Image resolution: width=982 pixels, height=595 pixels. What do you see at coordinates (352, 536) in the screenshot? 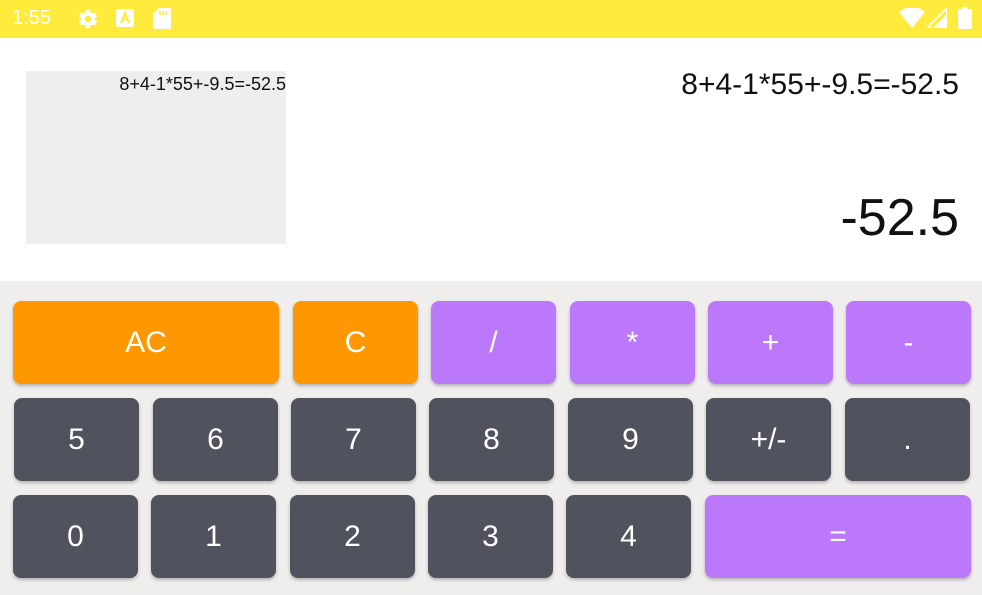
I see `digit-2-button: 2` at bounding box center [352, 536].